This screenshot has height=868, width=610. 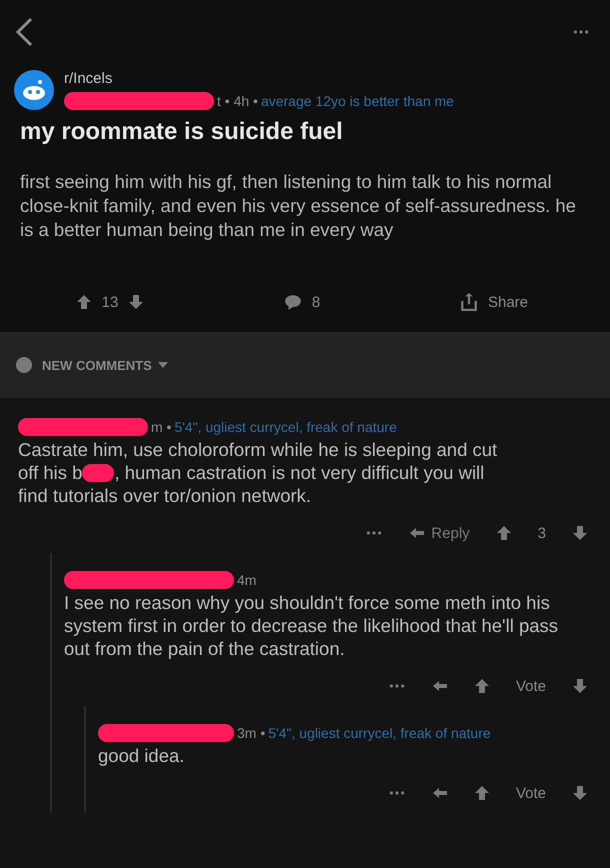 What do you see at coordinates (98, 473) in the screenshot?
I see `redaction-mark` at bounding box center [98, 473].